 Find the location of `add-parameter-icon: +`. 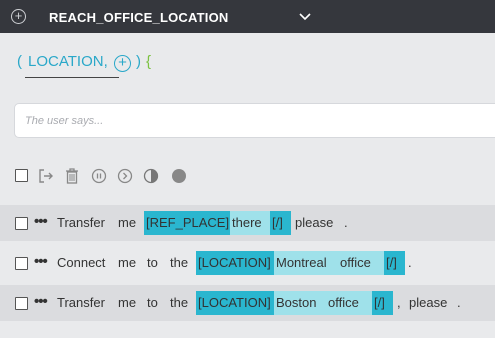

add-parameter-icon: + is located at coordinates (122, 63).